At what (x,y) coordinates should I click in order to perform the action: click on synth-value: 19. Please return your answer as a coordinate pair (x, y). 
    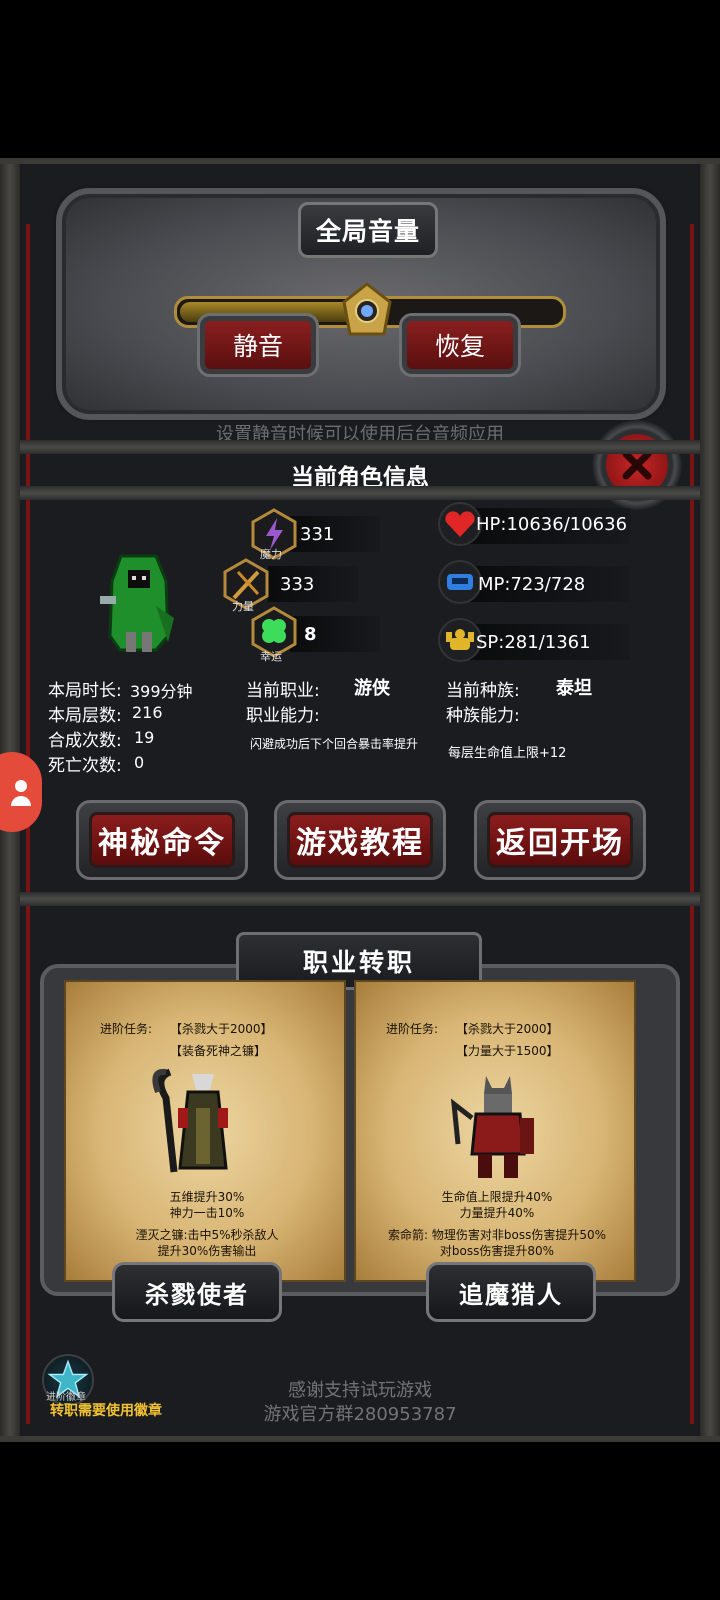
    Looking at the image, I should click on (144, 737).